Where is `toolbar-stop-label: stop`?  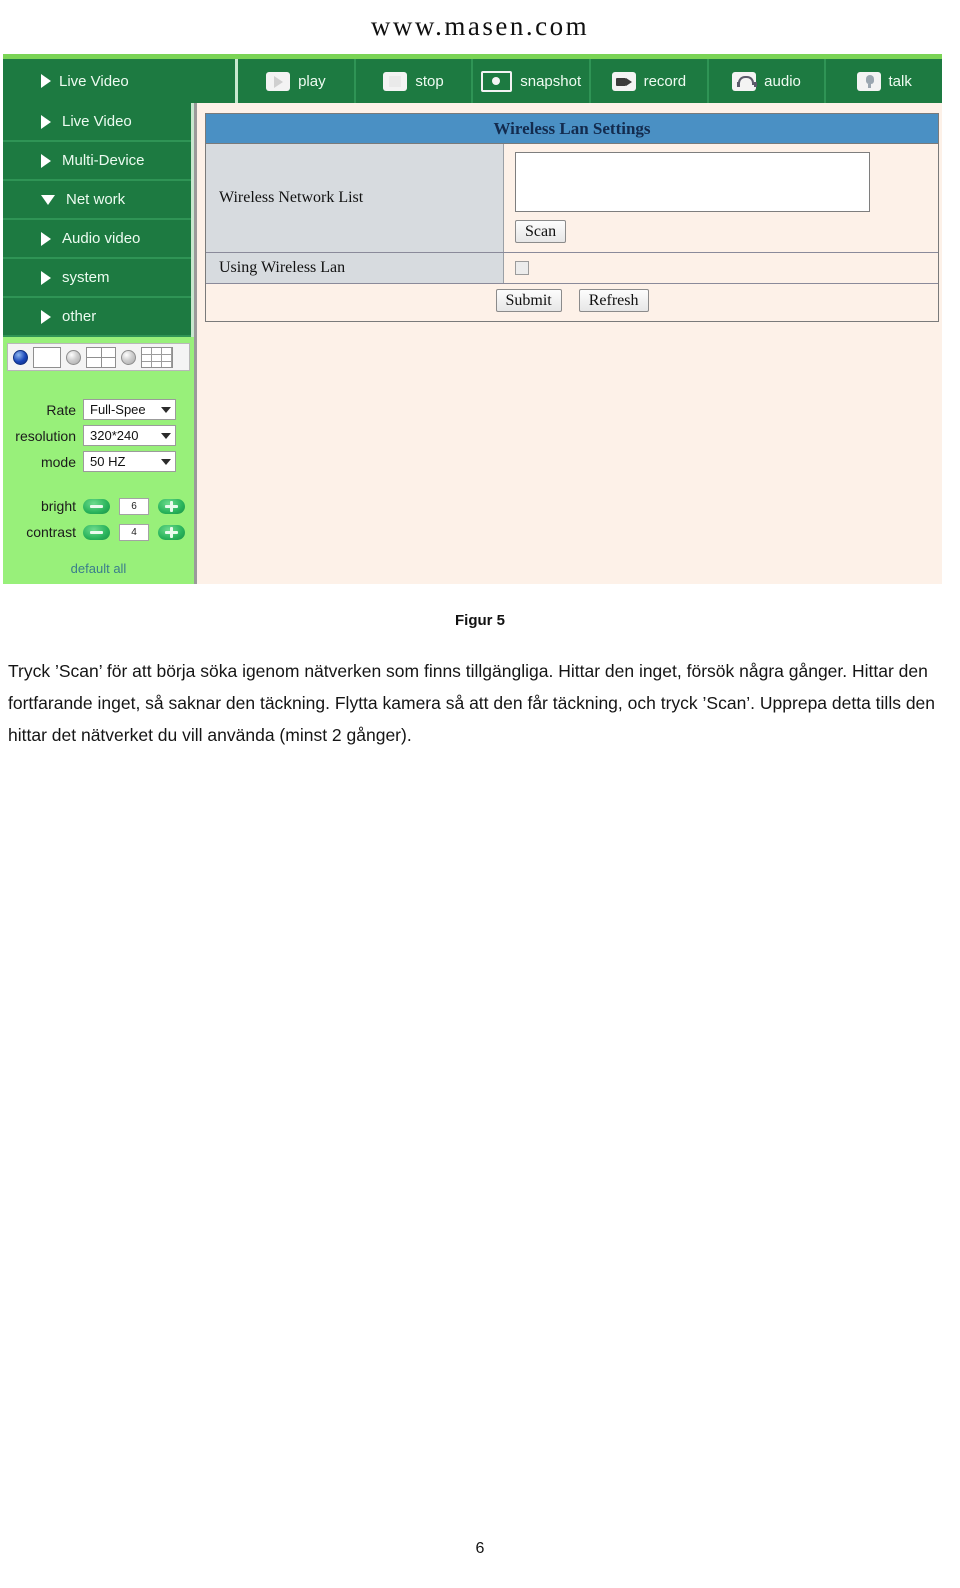
toolbar-stop-label: stop is located at coordinates (429, 81).